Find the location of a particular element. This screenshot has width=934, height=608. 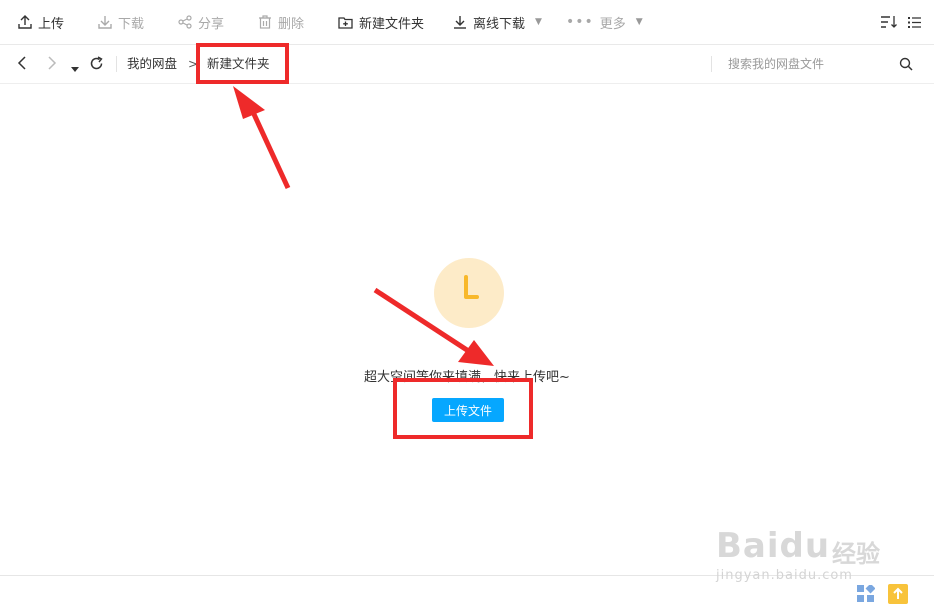

annotation-arrows is located at coordinates (363, 226).